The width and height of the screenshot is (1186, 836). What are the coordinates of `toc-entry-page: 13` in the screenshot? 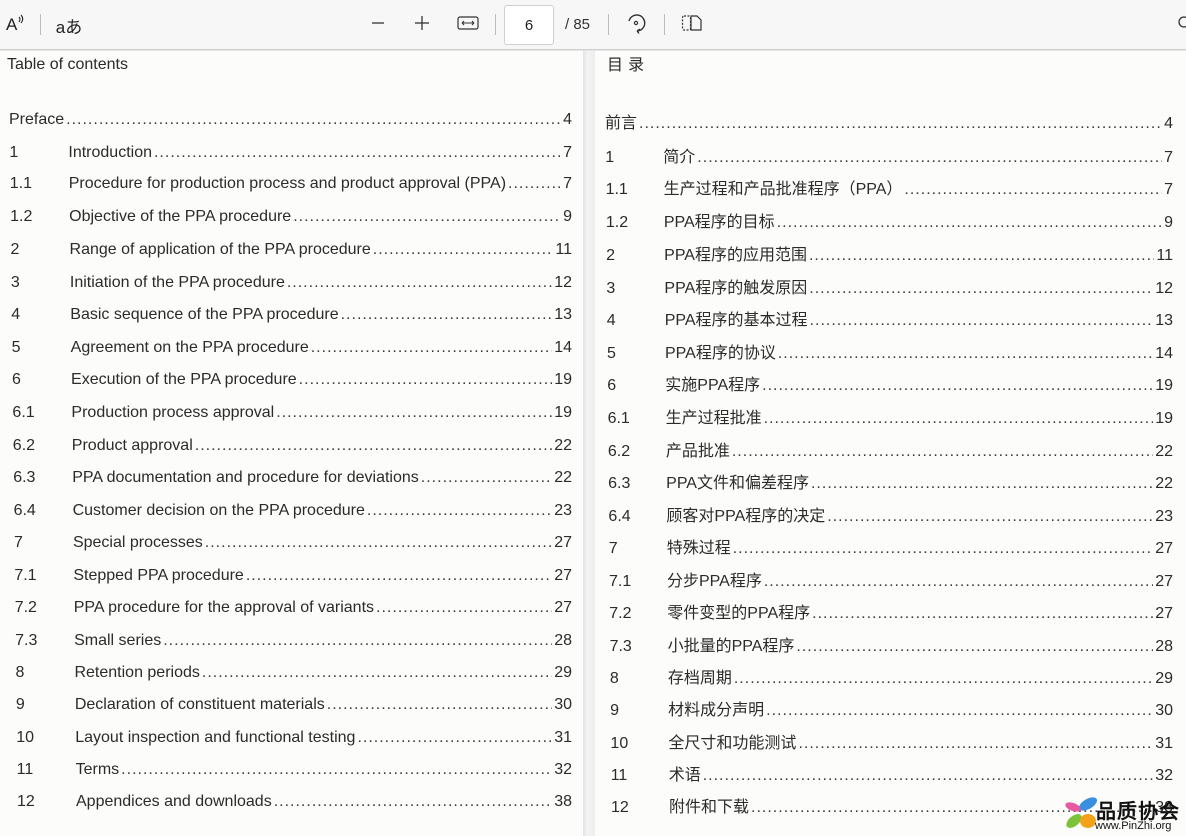 It's located at (563, 314).